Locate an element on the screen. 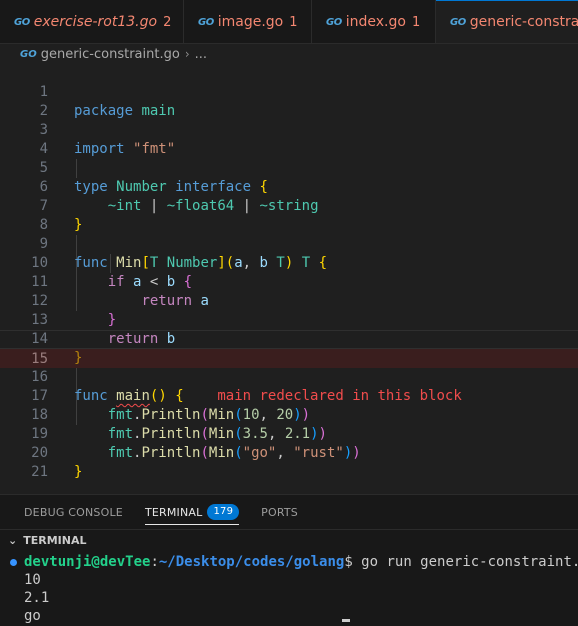  code-line: 21 is located at coordinates (289, 462).